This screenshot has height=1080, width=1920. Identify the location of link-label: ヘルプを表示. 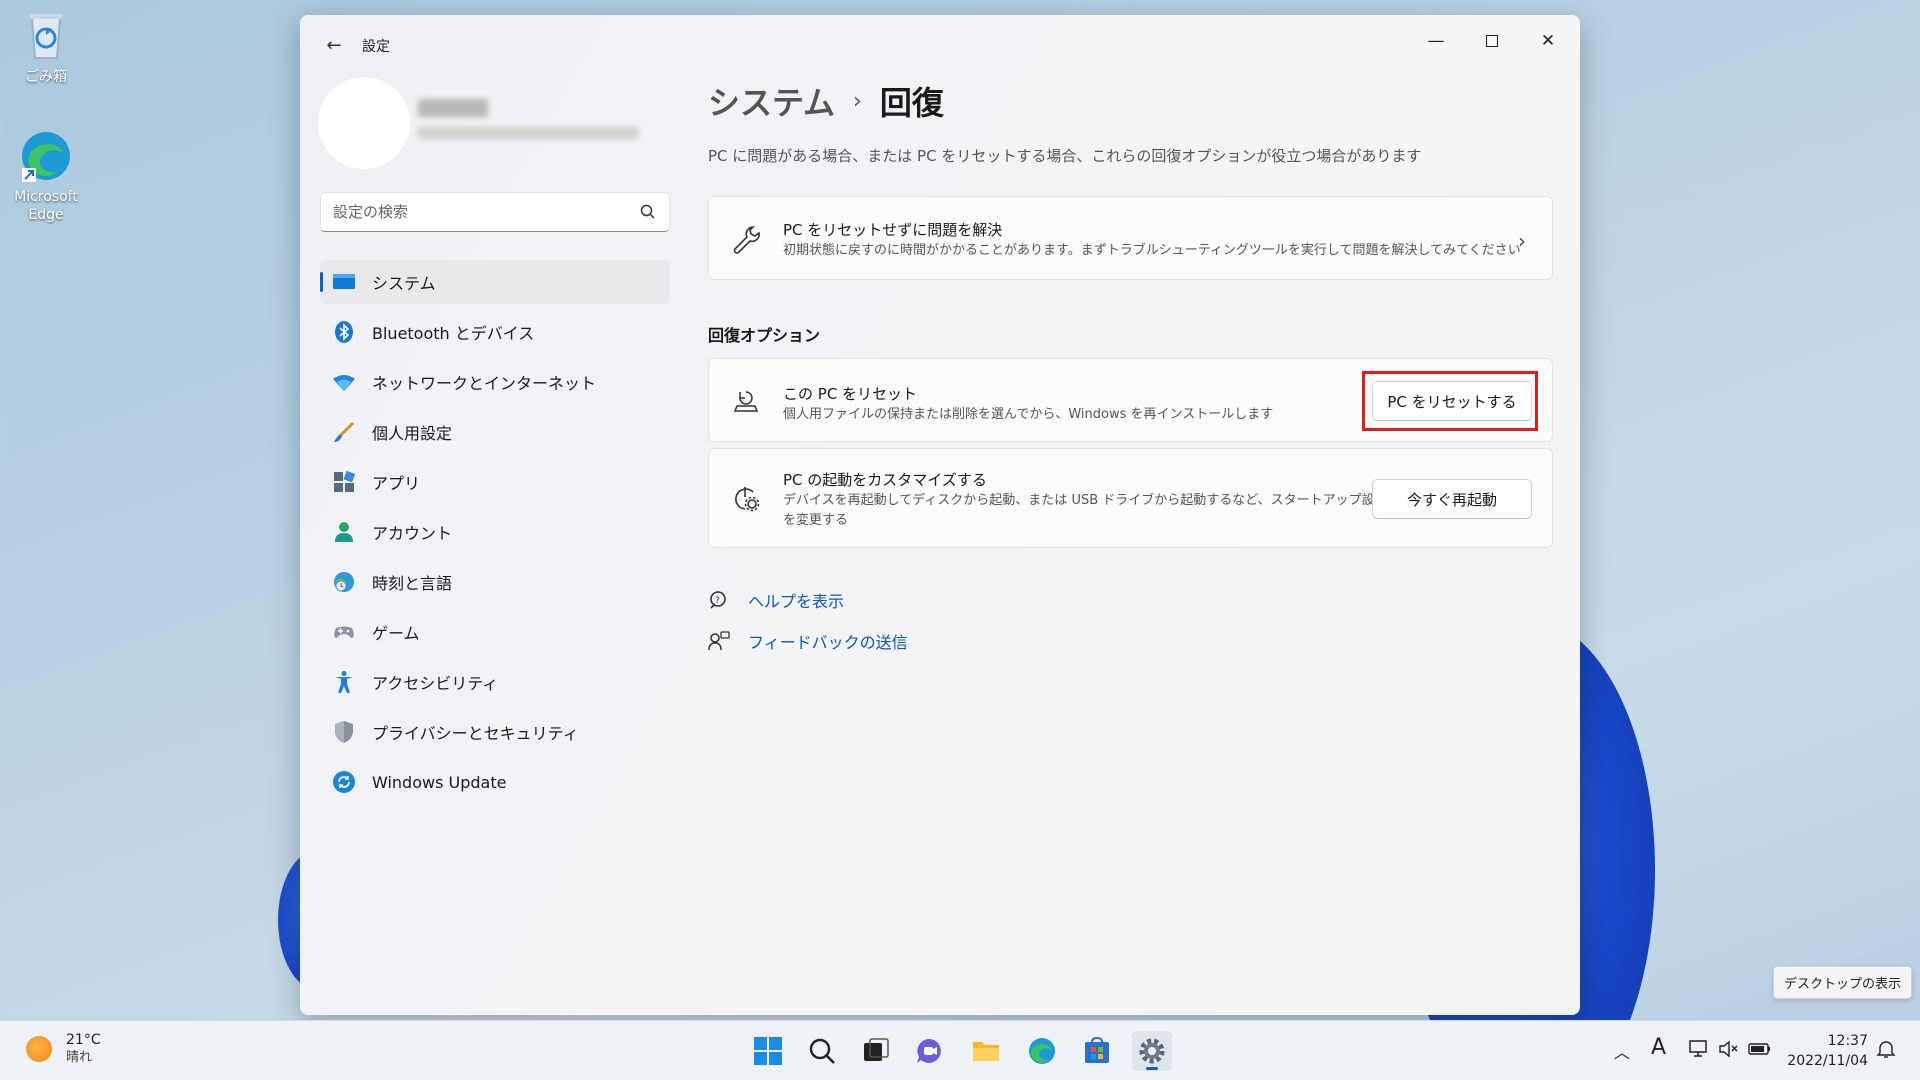
(796, 601).